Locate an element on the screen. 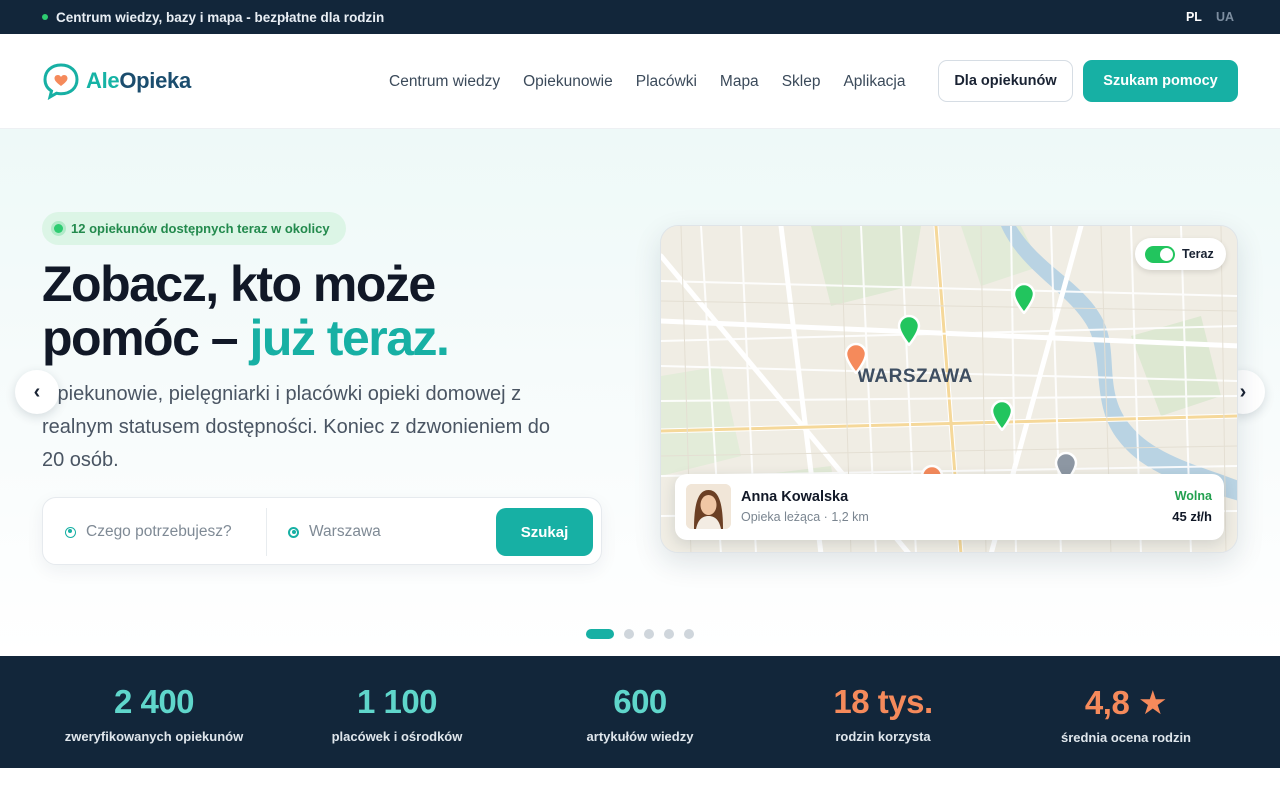 The image size is (1280, 800). search-button: Szukaj is located at coordinates (544, 532).